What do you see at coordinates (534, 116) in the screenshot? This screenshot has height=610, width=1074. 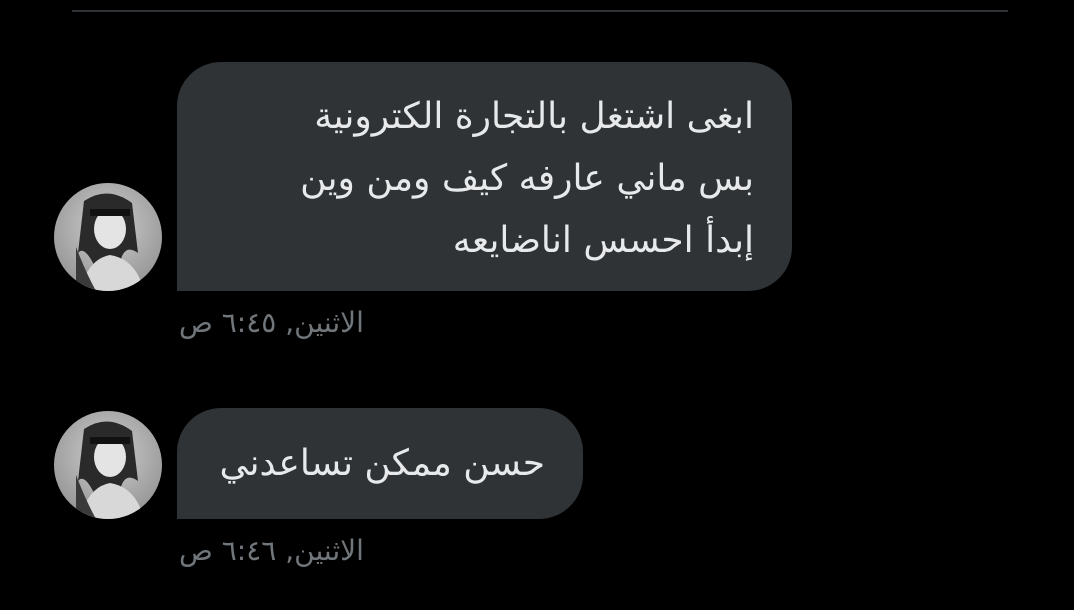 I see `message-text-line: ابغى اشتغل بالتجارة الكترونية` at bounding box center [534, 116].